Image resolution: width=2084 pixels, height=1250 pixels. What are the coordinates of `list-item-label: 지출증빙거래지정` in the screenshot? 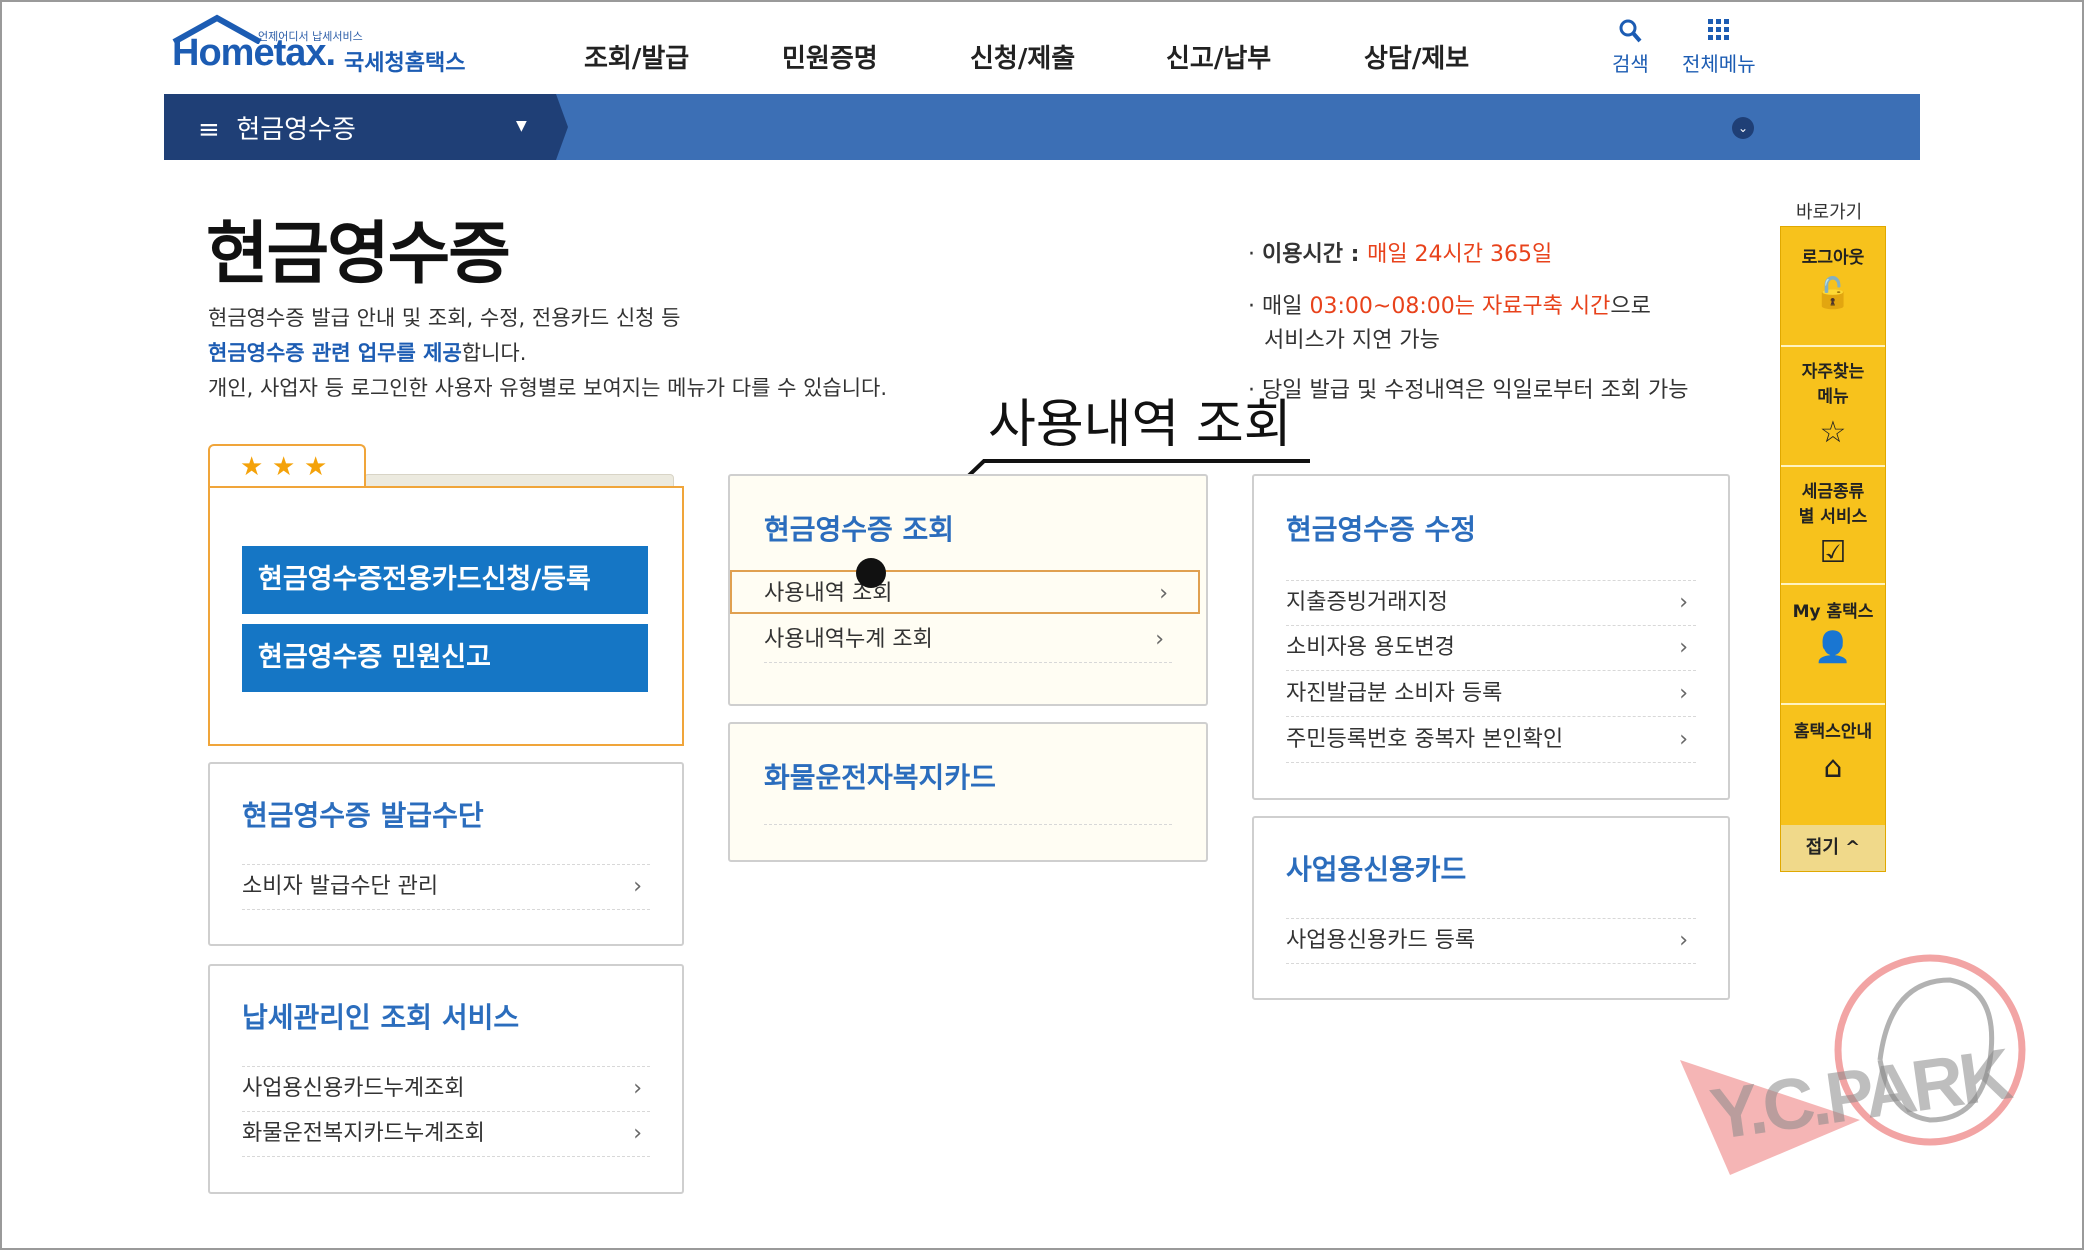 It's located at (1367, 602).